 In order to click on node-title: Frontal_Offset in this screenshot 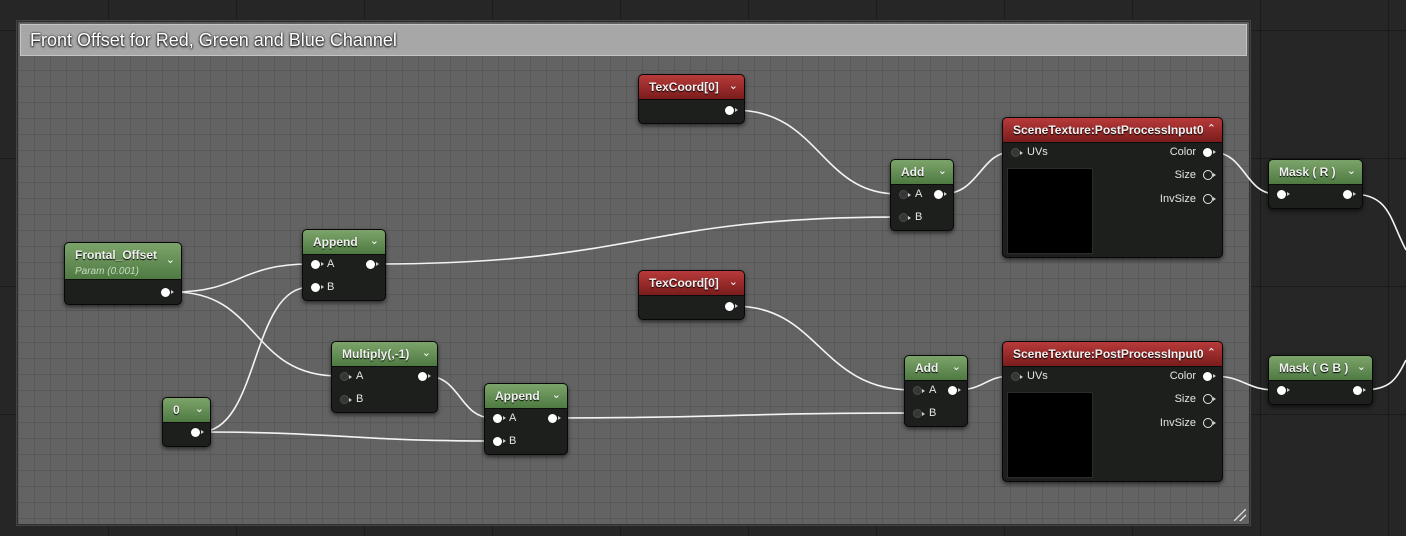, I will do `click(116, 255)`.